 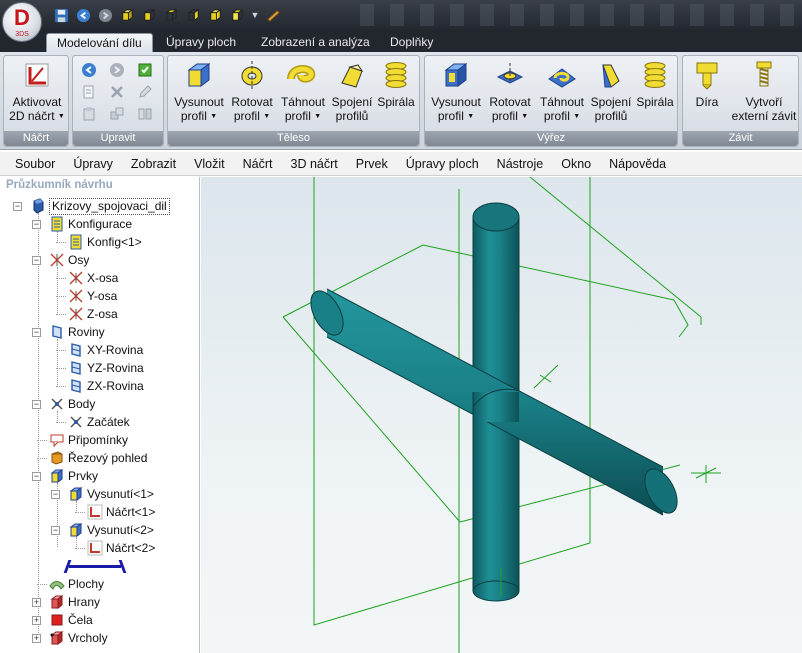 I want to click on tab-doplnky: Doplňky, so click(x=411, y=42).